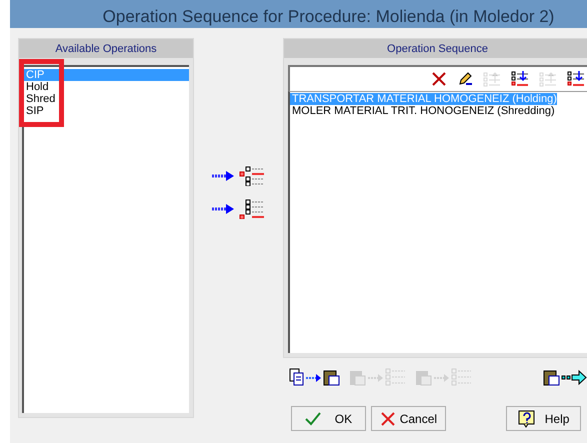  I want to click on pencil-icon, so click(465, 79).